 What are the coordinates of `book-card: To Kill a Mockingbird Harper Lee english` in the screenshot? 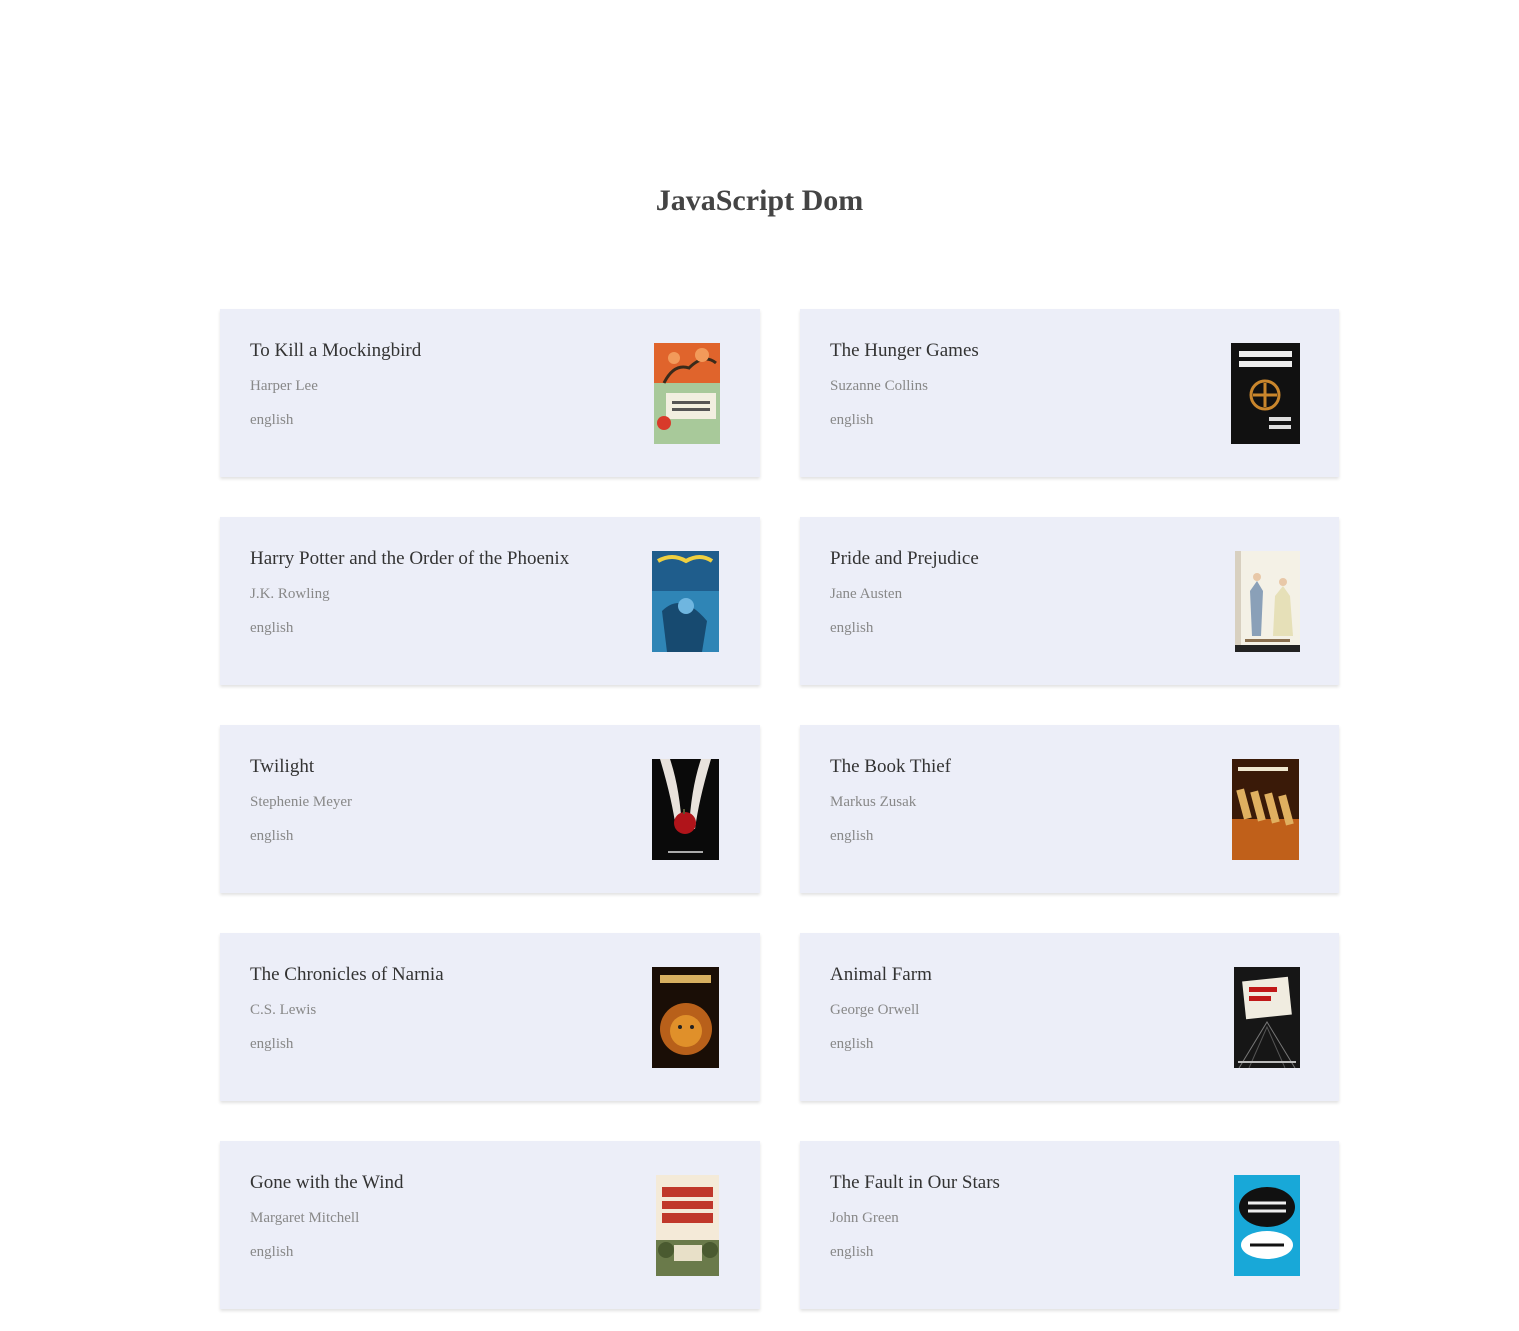 It's located at (490, 393).